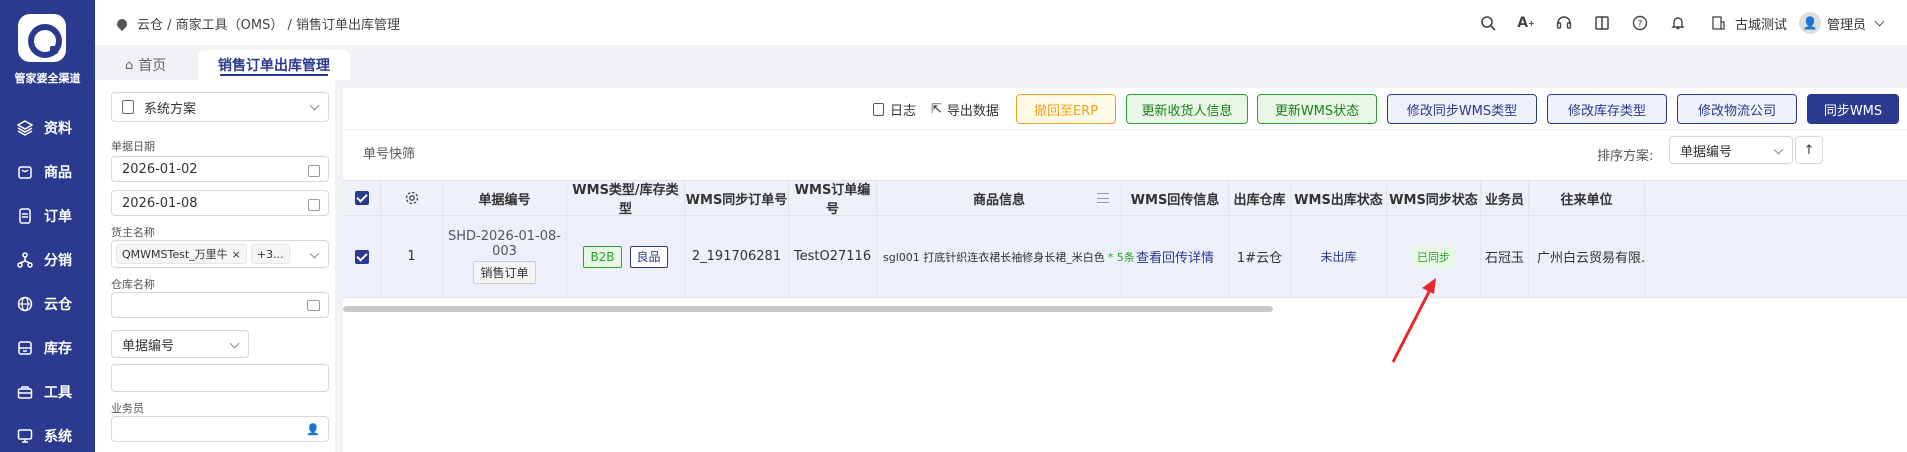 The image size is (1907, 452). What do you see at coordinates (965, 109) in the screenshot?
I see `export-button: ⇱ 导出数据` at bounding box center [965, 109].